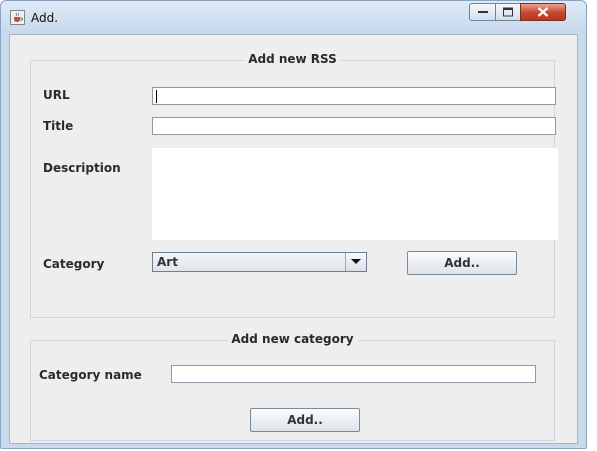 The width and height of the screenshot is (597, 451). I want to click on category-name-field, so click(353, 374).